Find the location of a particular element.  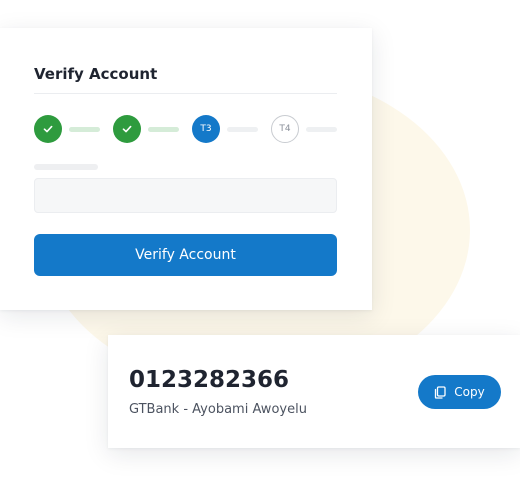

step-4: T4 is located at coordinates (285, 129).